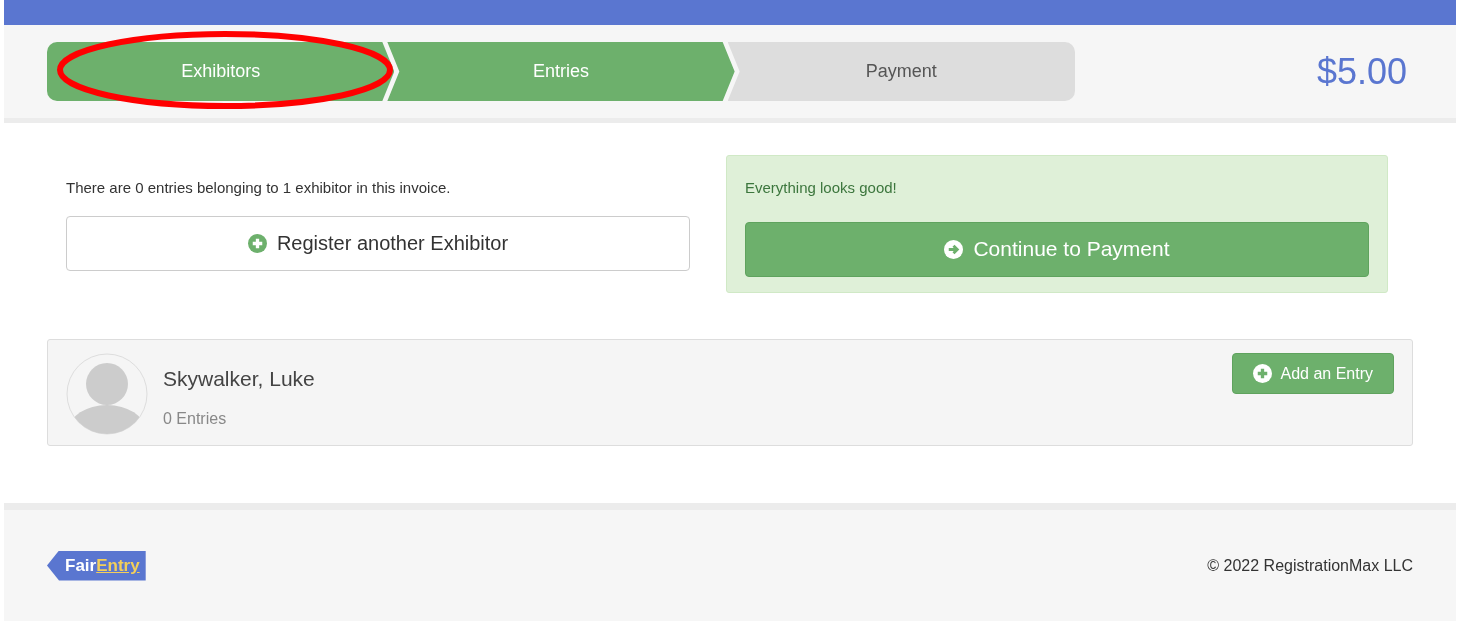 This screenshot has height=621, width=1463. Describe the element at coordinates (1310, 565) in the screenshot. I see `copyright: © 2022 RegistrationMax LLC` at that location.